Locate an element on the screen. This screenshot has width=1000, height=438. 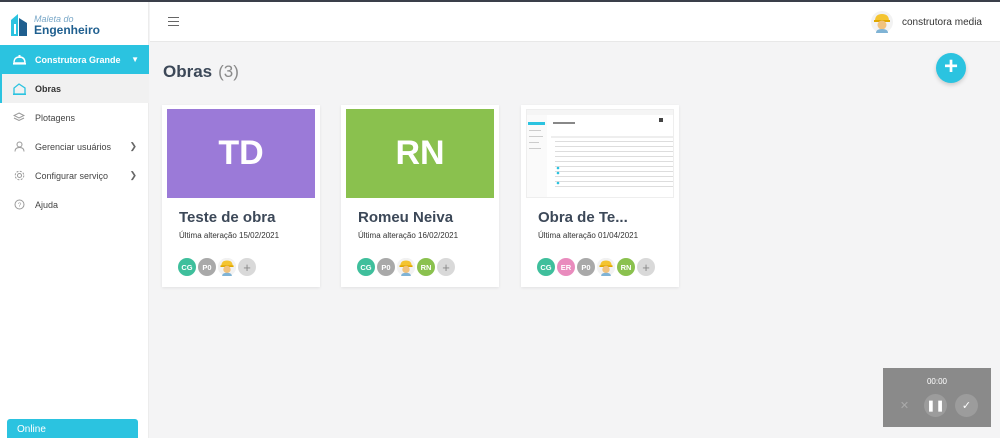
page-title-text: Obras is located at coordinates (188, 71).